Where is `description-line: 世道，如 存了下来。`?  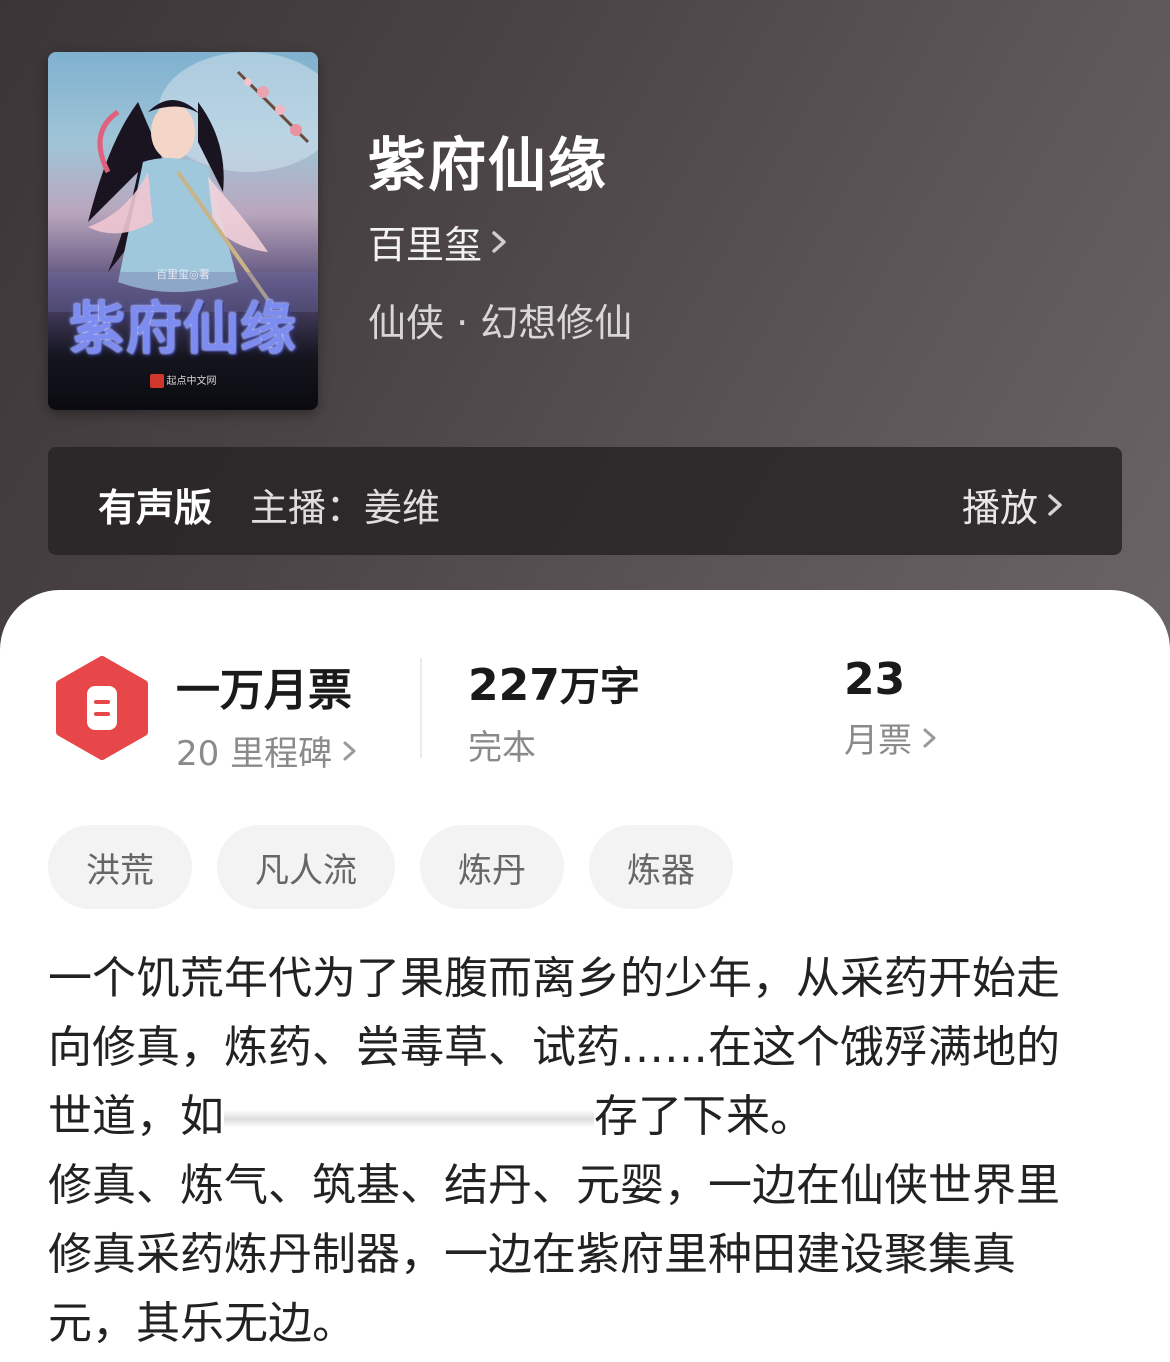 description-line: 世道，如 存了下来。 is located at coordinates (588, 1116).